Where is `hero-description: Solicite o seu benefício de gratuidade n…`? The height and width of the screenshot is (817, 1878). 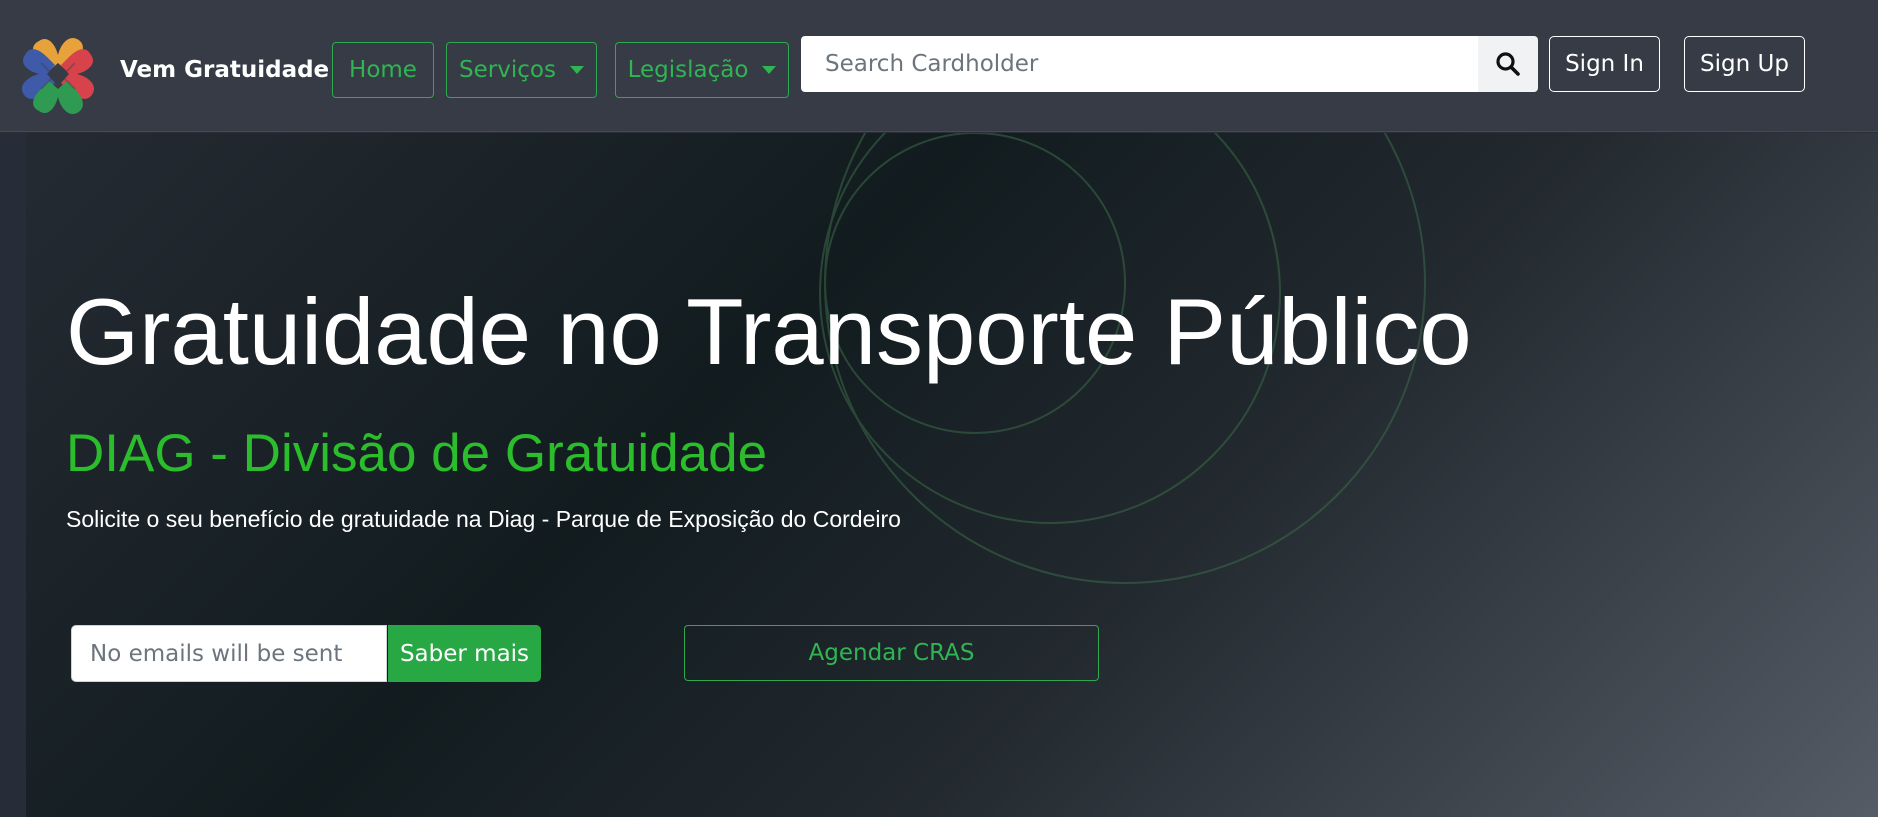
hero-description: Solicite o seu benefício de gratuidade n… is located at coordinates (483, 519).